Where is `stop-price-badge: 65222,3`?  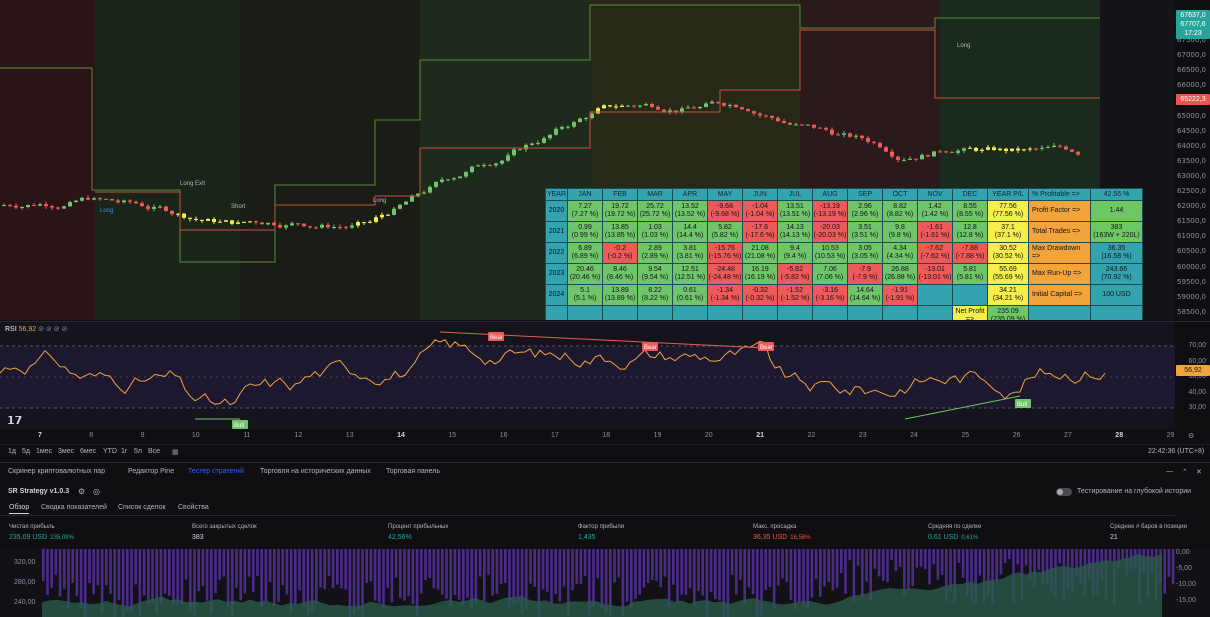
stop-price-badge: 65222,3 is located at coordinates (1193, 99).